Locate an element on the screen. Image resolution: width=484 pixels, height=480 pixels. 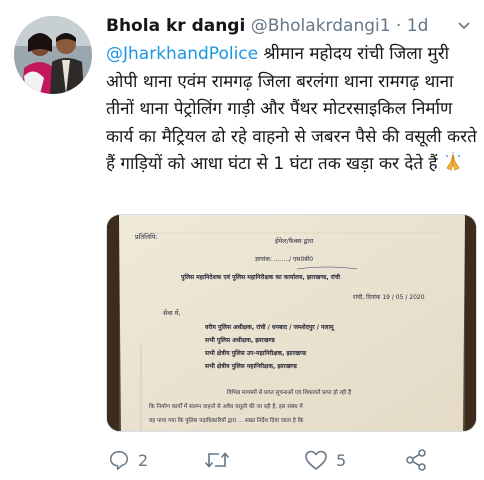
doc-line: सभी पुलिस अधीक्षक, झारखण्ड is located at coordinates (240, 340).